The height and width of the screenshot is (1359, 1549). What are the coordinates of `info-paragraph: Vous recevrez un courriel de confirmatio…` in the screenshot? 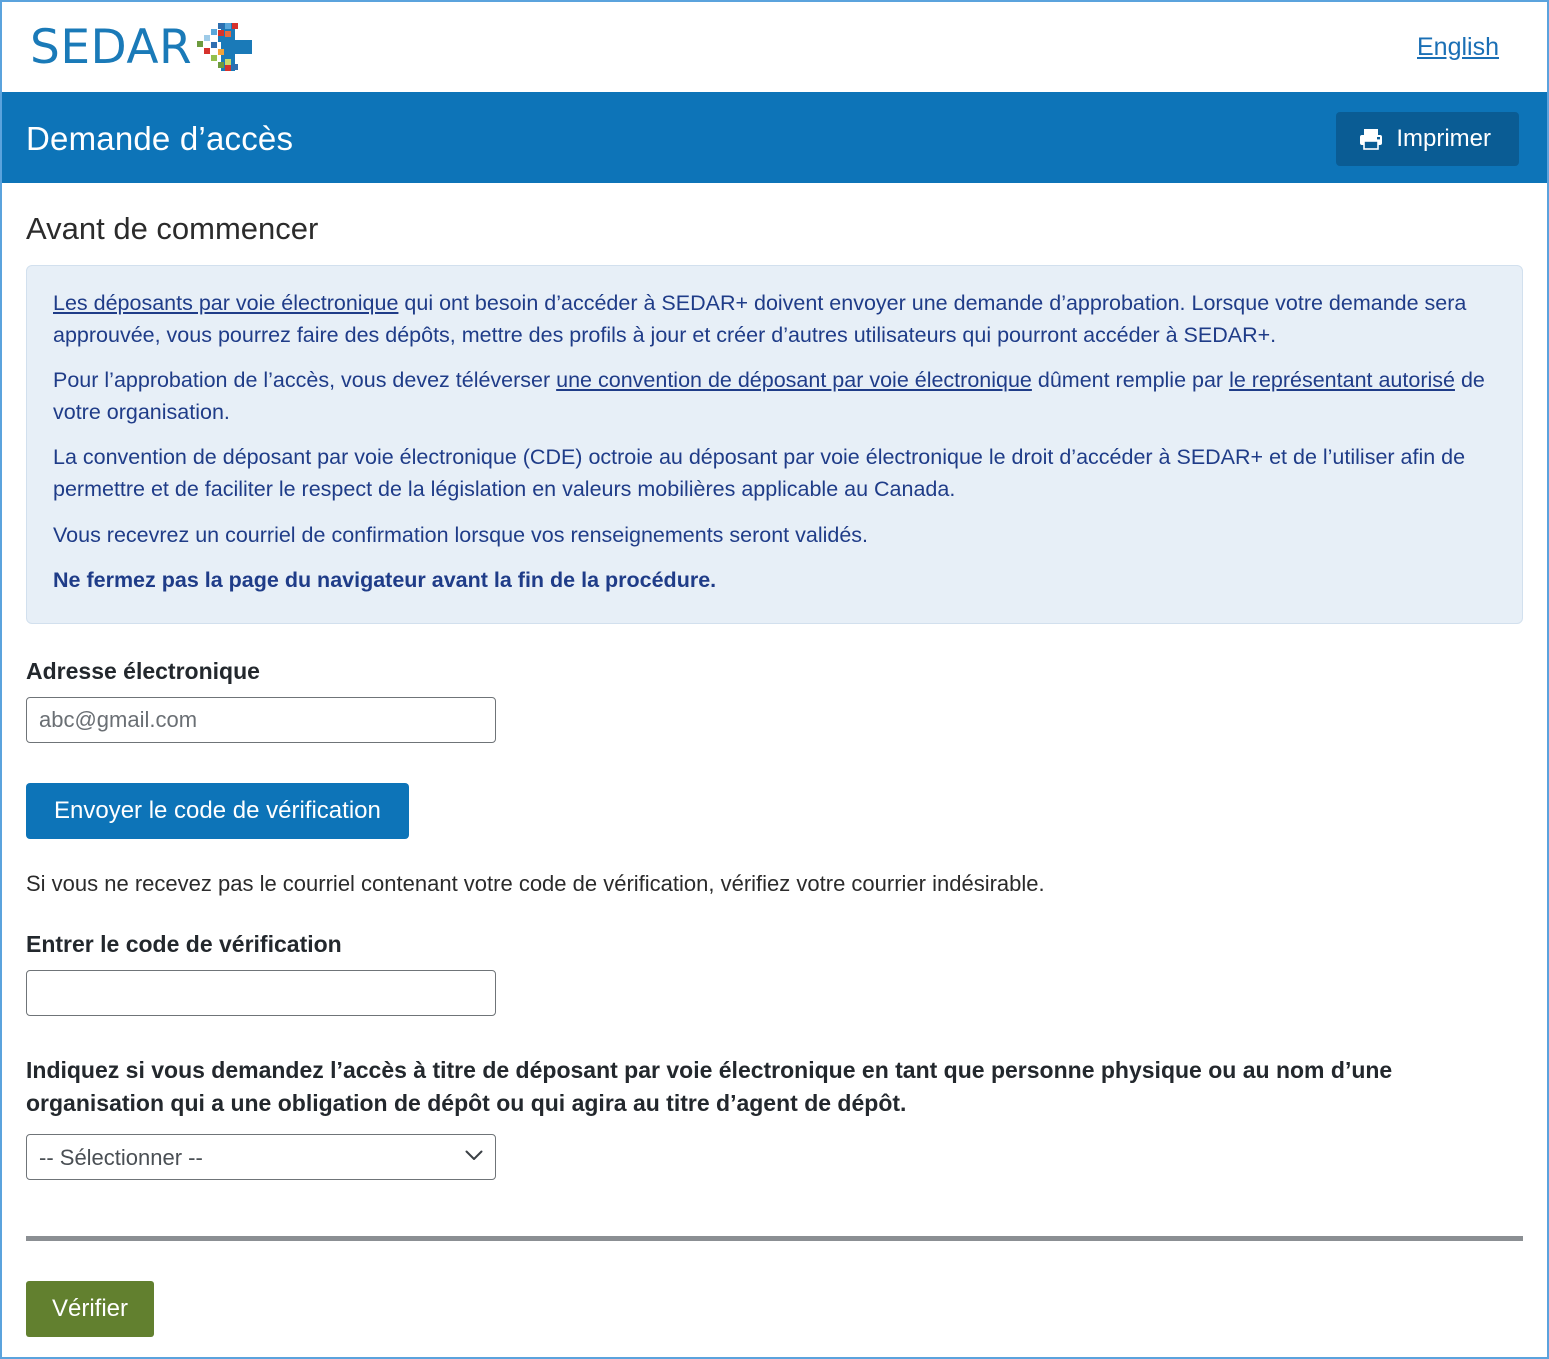 It's located at (774, 536).